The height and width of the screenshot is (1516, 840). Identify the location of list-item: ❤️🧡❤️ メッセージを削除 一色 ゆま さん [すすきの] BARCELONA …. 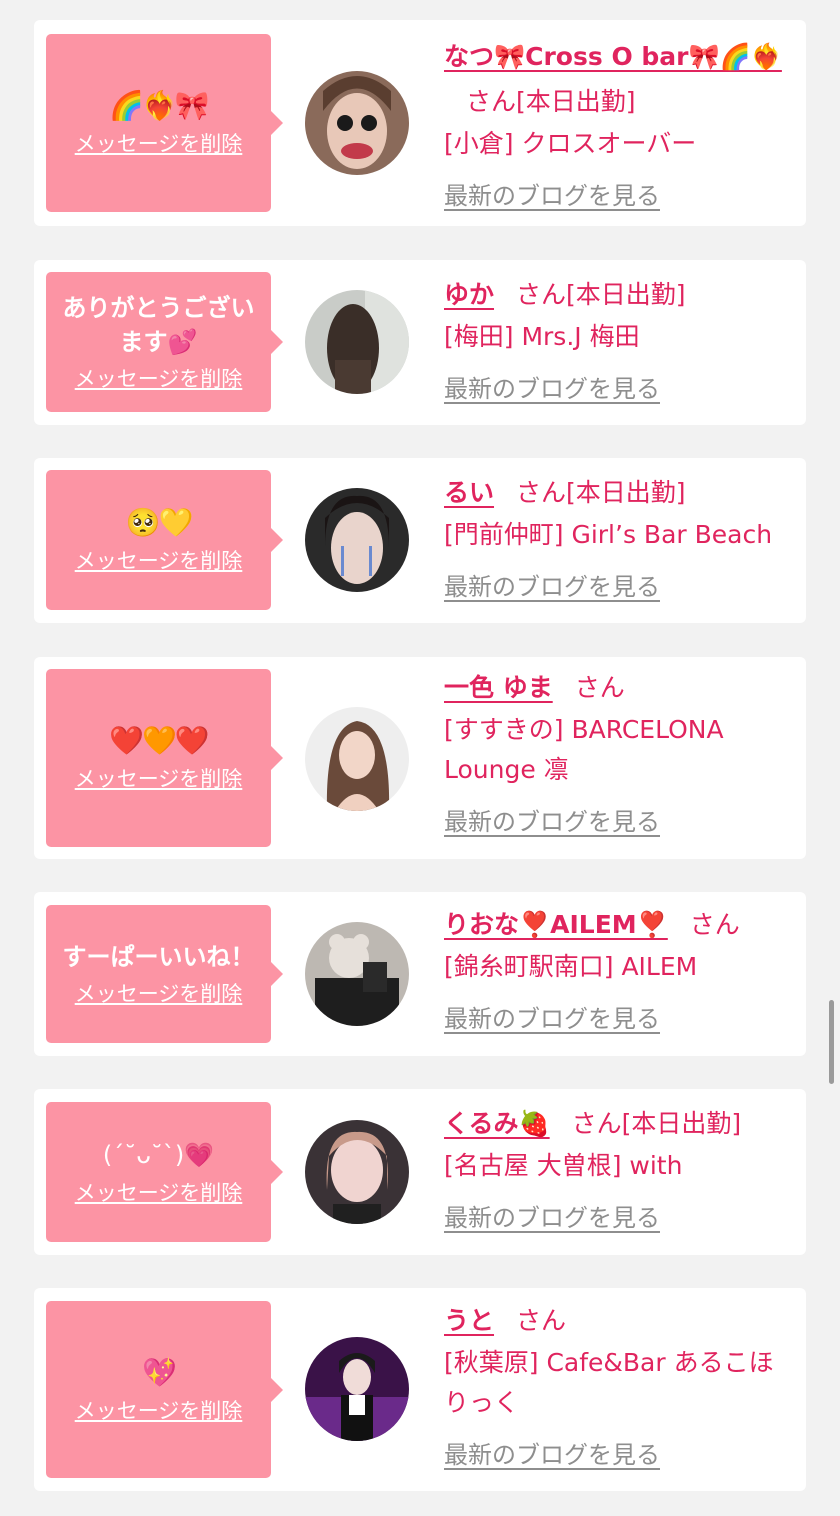
(420, 758).